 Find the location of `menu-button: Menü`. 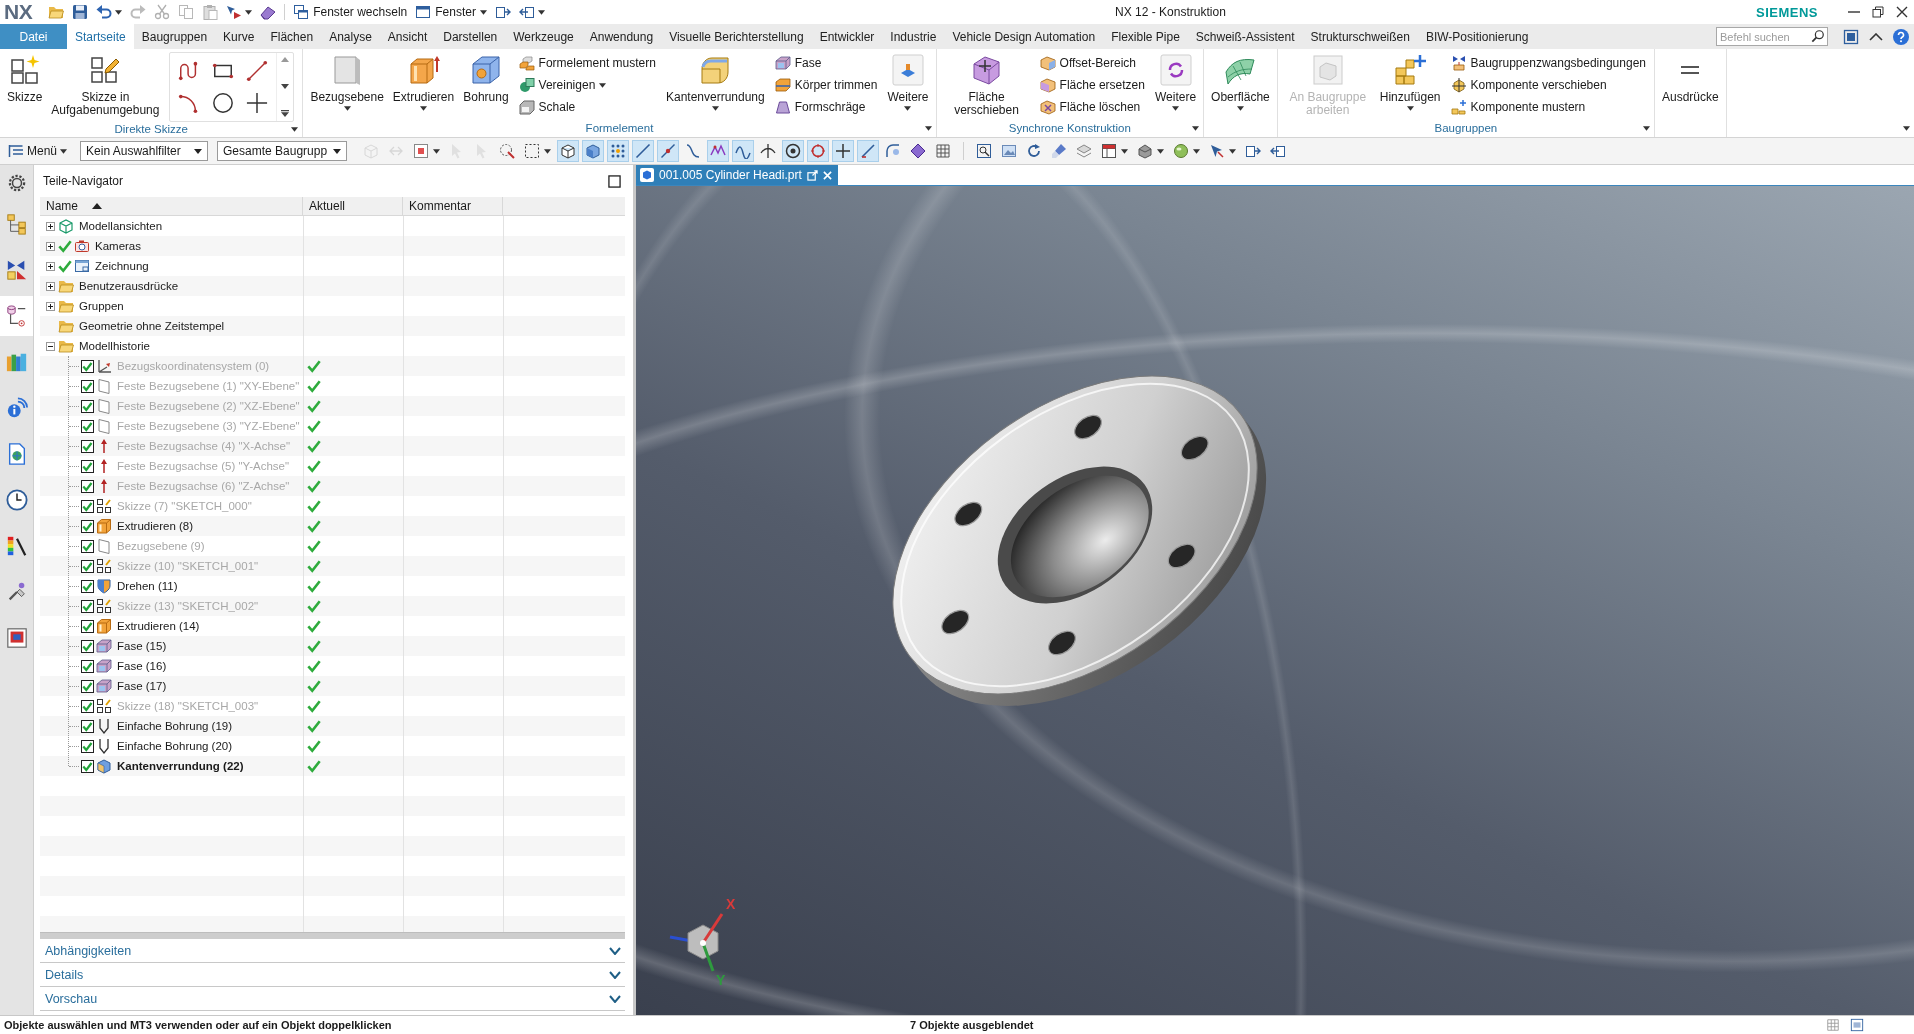

menu-button: Menü is located at coordinates (38, 151).